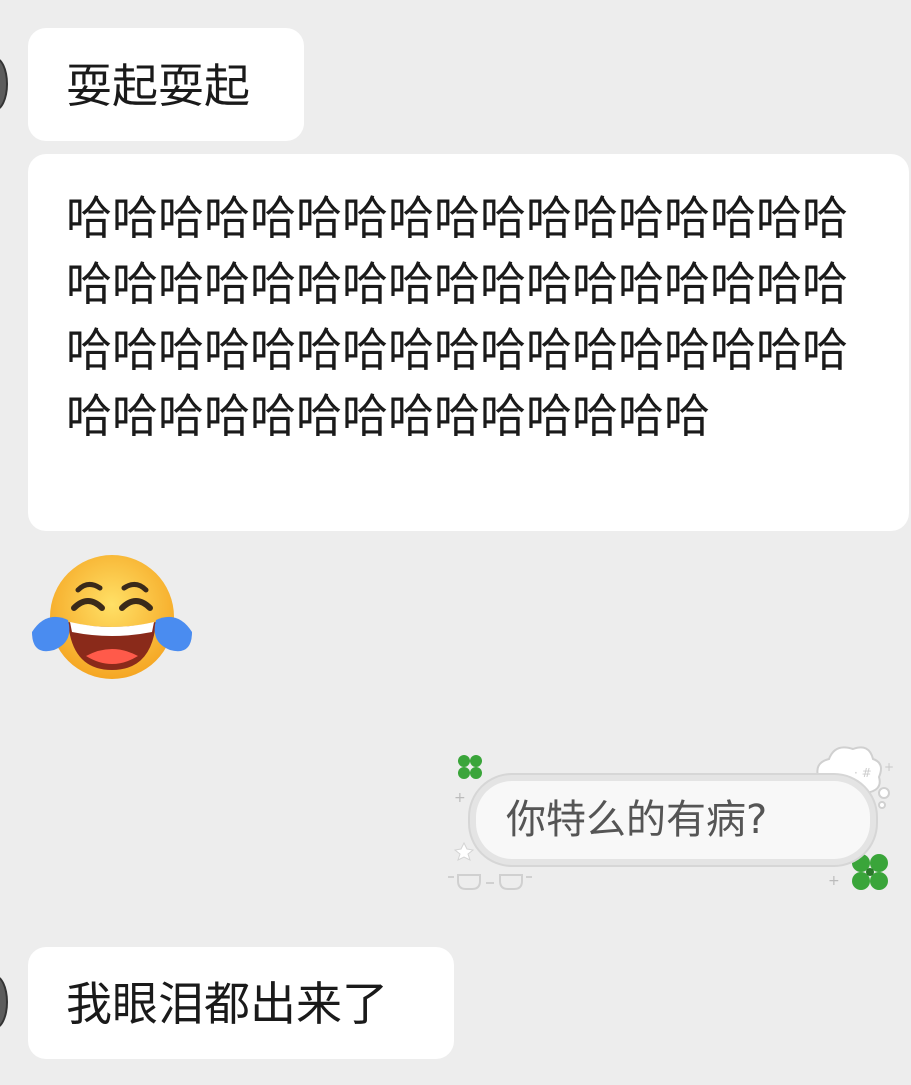  Describe the element at coordinates (637, 820) in the screenshot. I see `sticker-text: 你特么的有病?` at that location.